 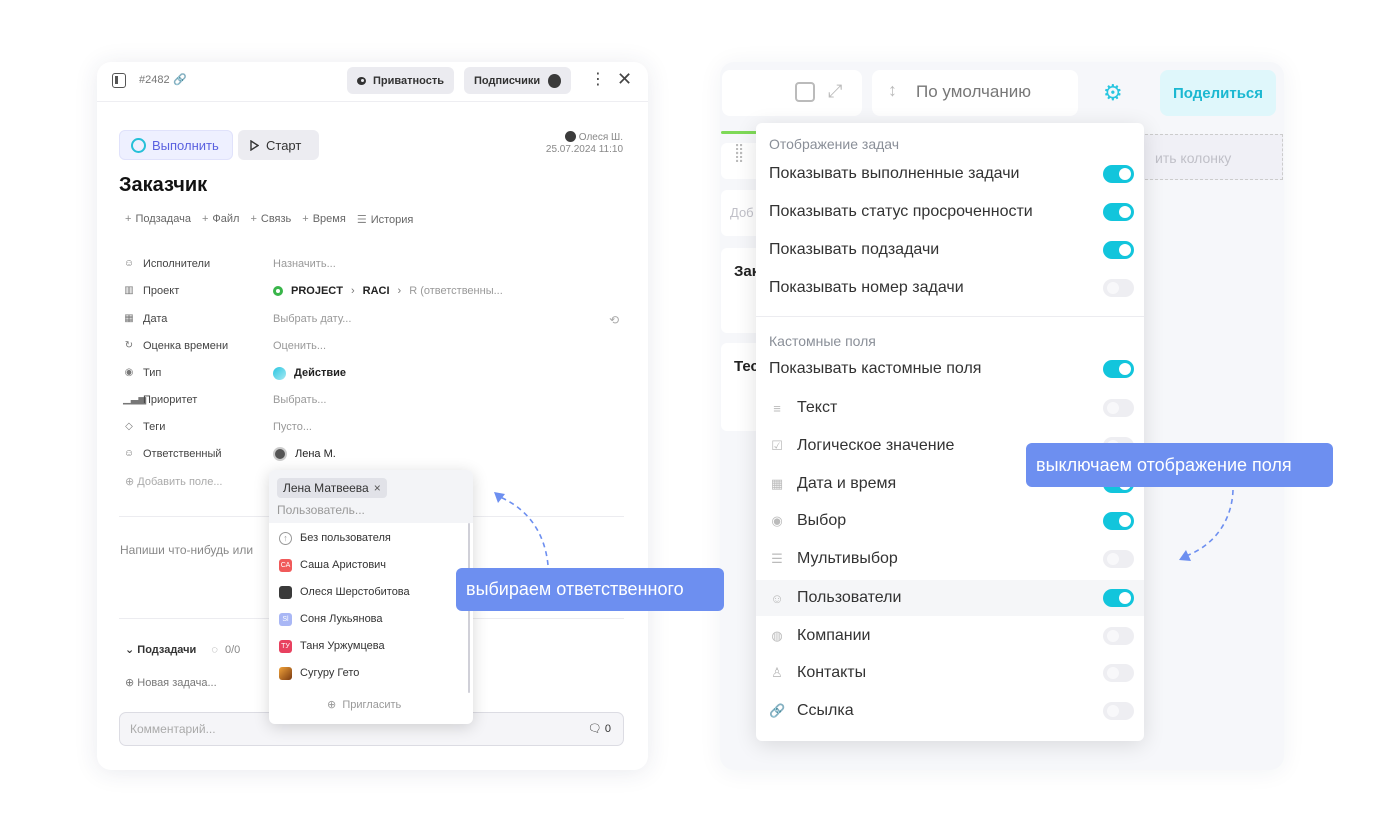 What do you see at coordinates (624, 79) in the screenshot?
I see `close-icon: ✕` at bounding box center [624, 79].